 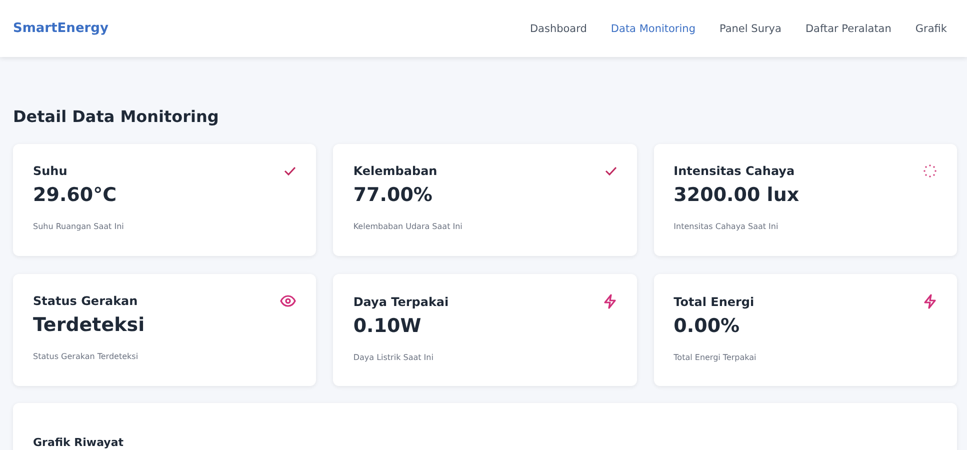 What do you see at coordinates (401, 301) in the screenshot?
I see `card-title: Daya Terpakai` at bounding box center [401, 301].